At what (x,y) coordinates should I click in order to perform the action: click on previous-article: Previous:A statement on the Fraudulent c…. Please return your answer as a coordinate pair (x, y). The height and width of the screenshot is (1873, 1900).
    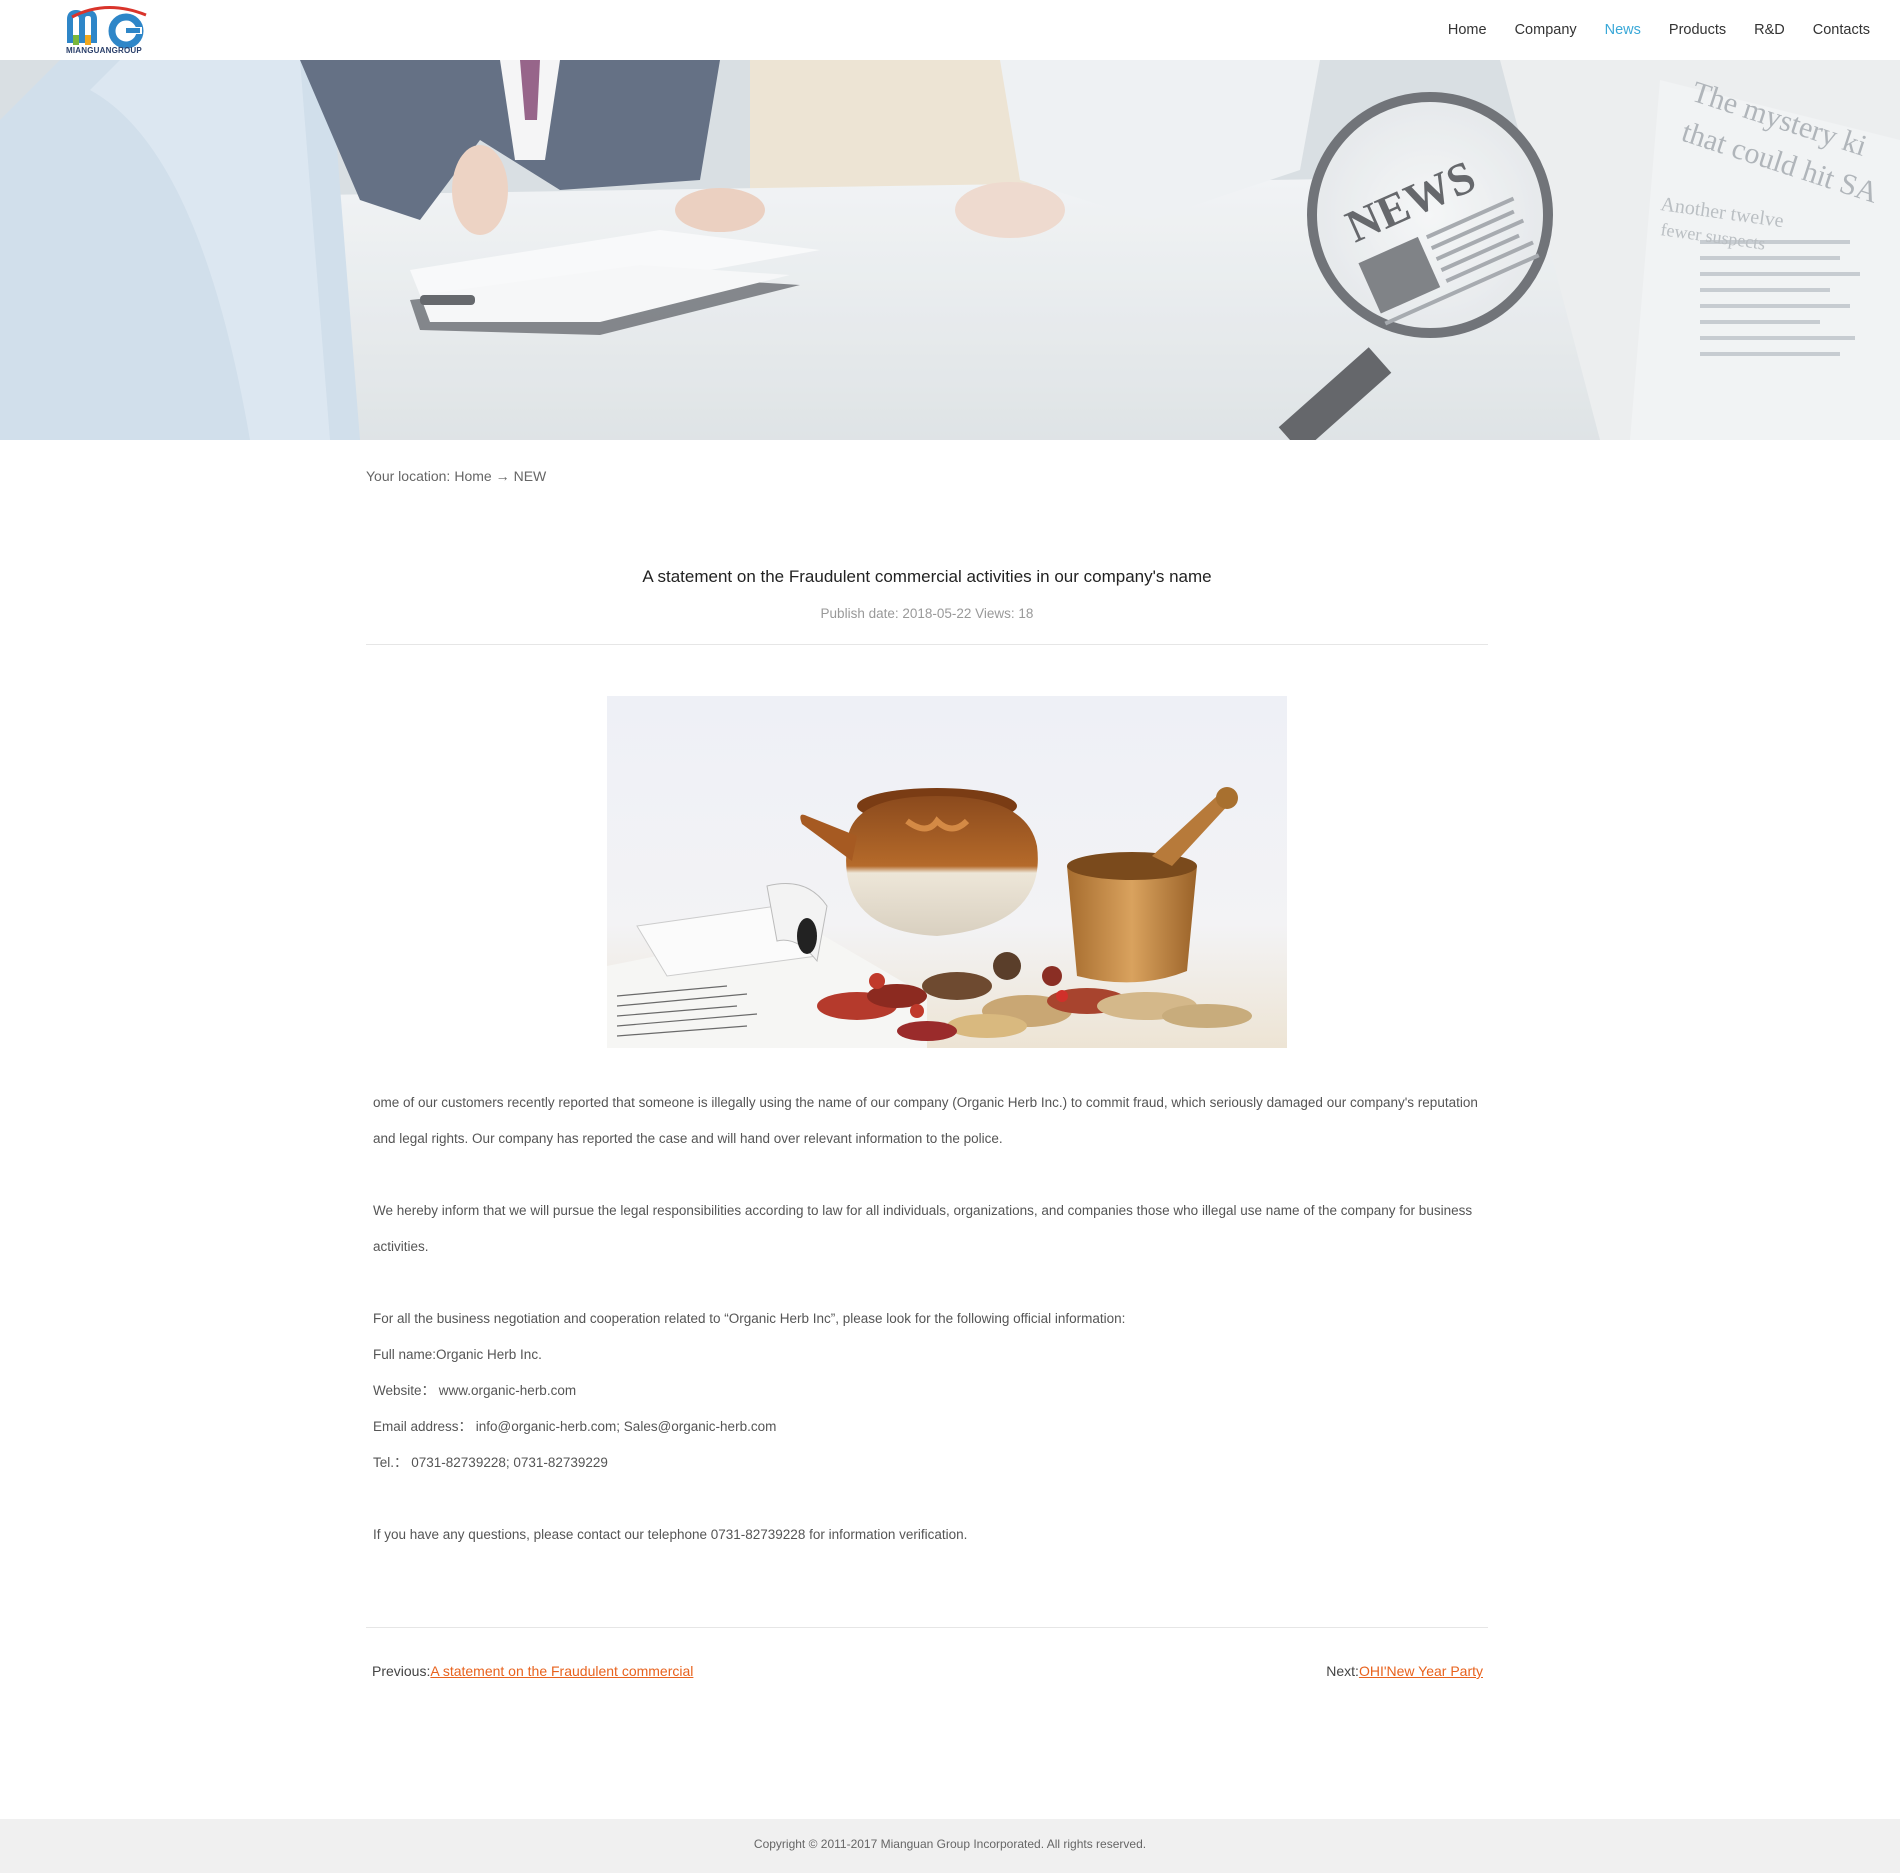
    Looking at the image, I should click on (532, 1671).